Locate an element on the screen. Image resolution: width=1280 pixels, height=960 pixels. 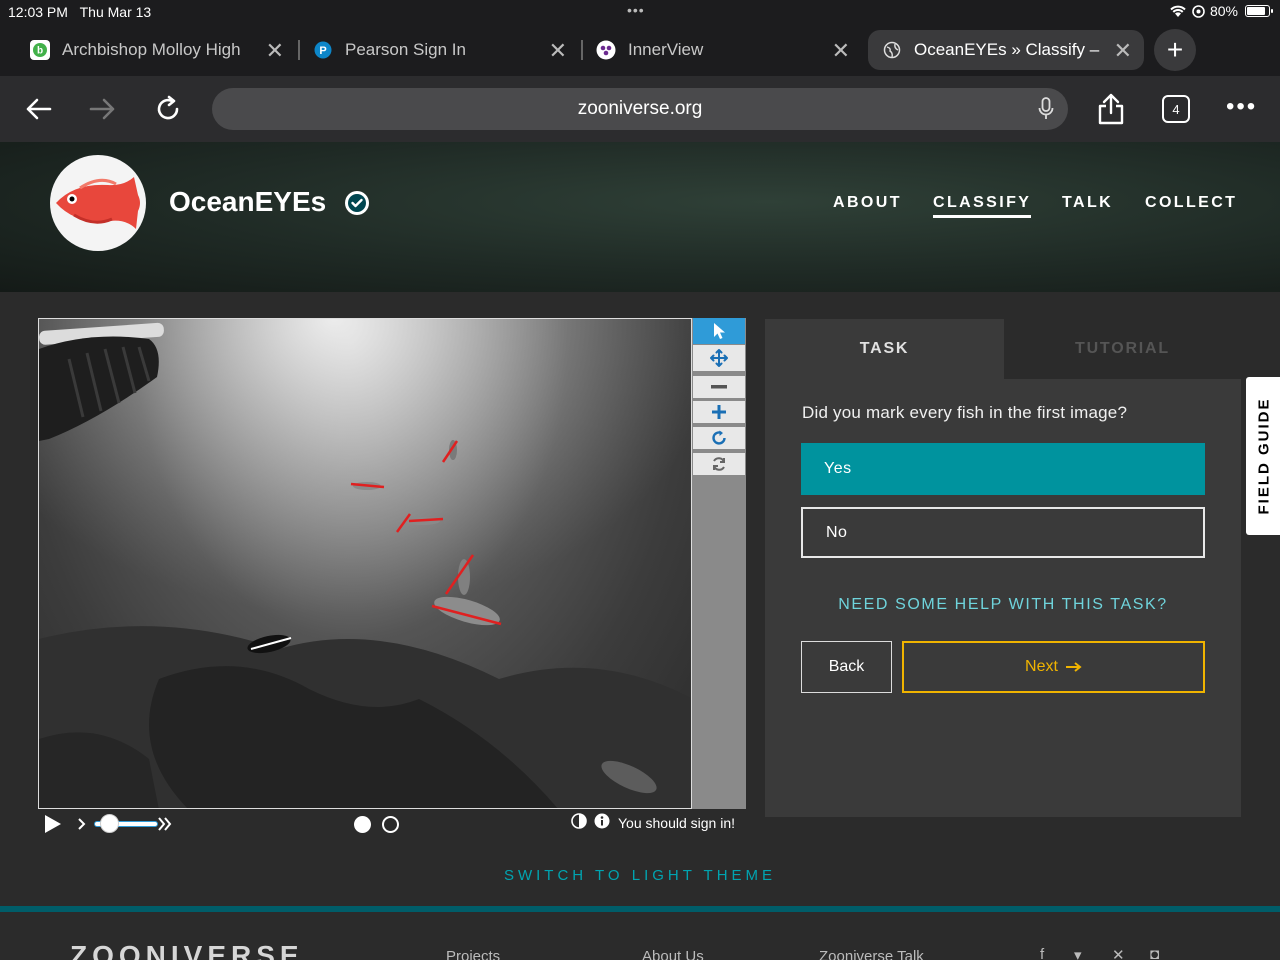
back-button is located at coordinates (38, 109).